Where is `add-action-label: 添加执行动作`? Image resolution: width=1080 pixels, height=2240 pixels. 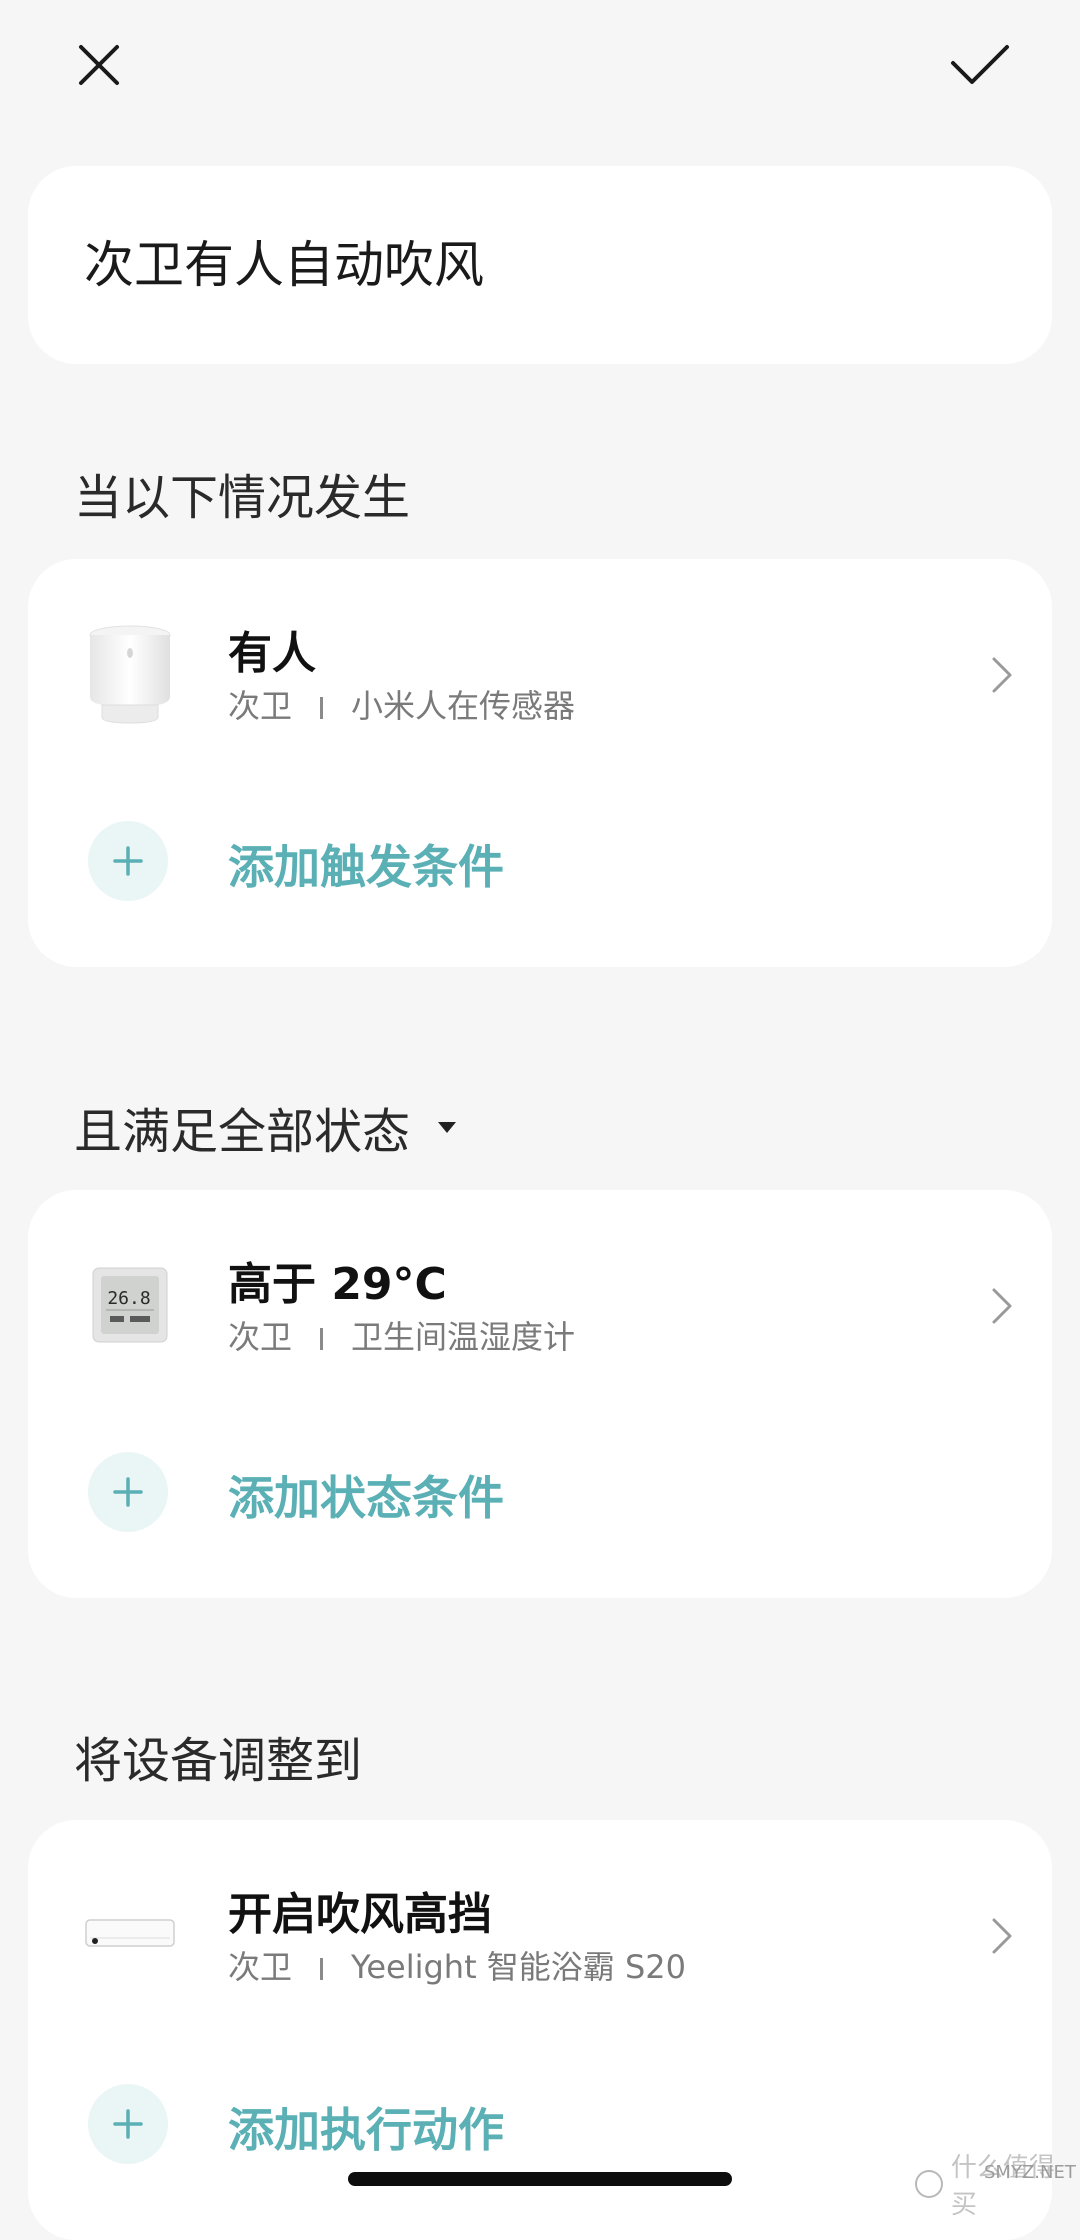
add-action-label: 添加执行动作 is located at coordinates (366, 2130).